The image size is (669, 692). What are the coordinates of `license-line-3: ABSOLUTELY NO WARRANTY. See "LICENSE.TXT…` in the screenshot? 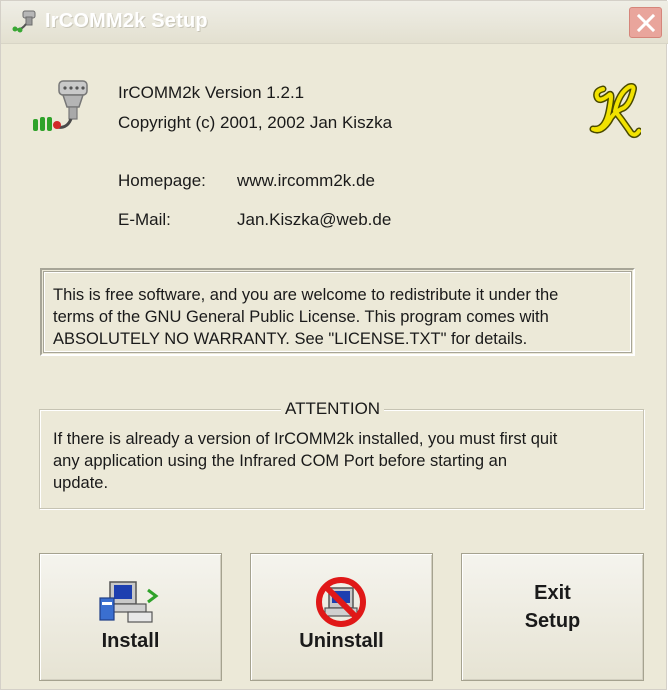 It's located at (290, 339).